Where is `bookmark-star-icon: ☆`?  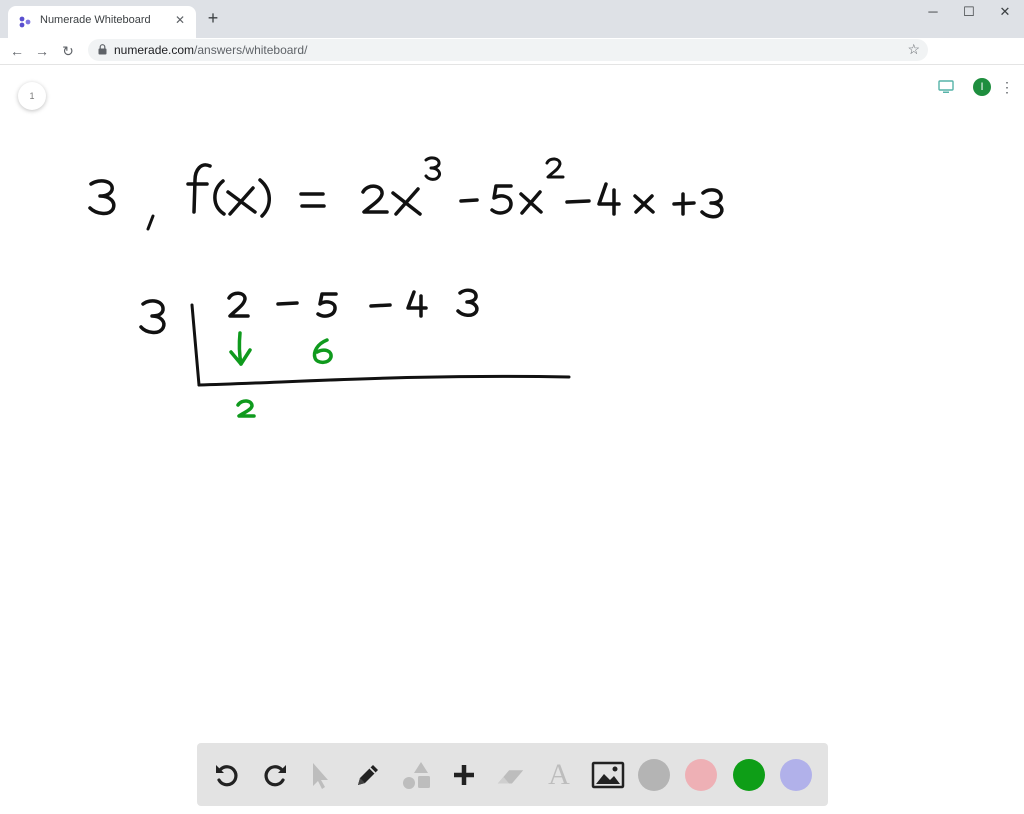
bookmark-star-icon: ☆ is located at coordinates (913, 49).